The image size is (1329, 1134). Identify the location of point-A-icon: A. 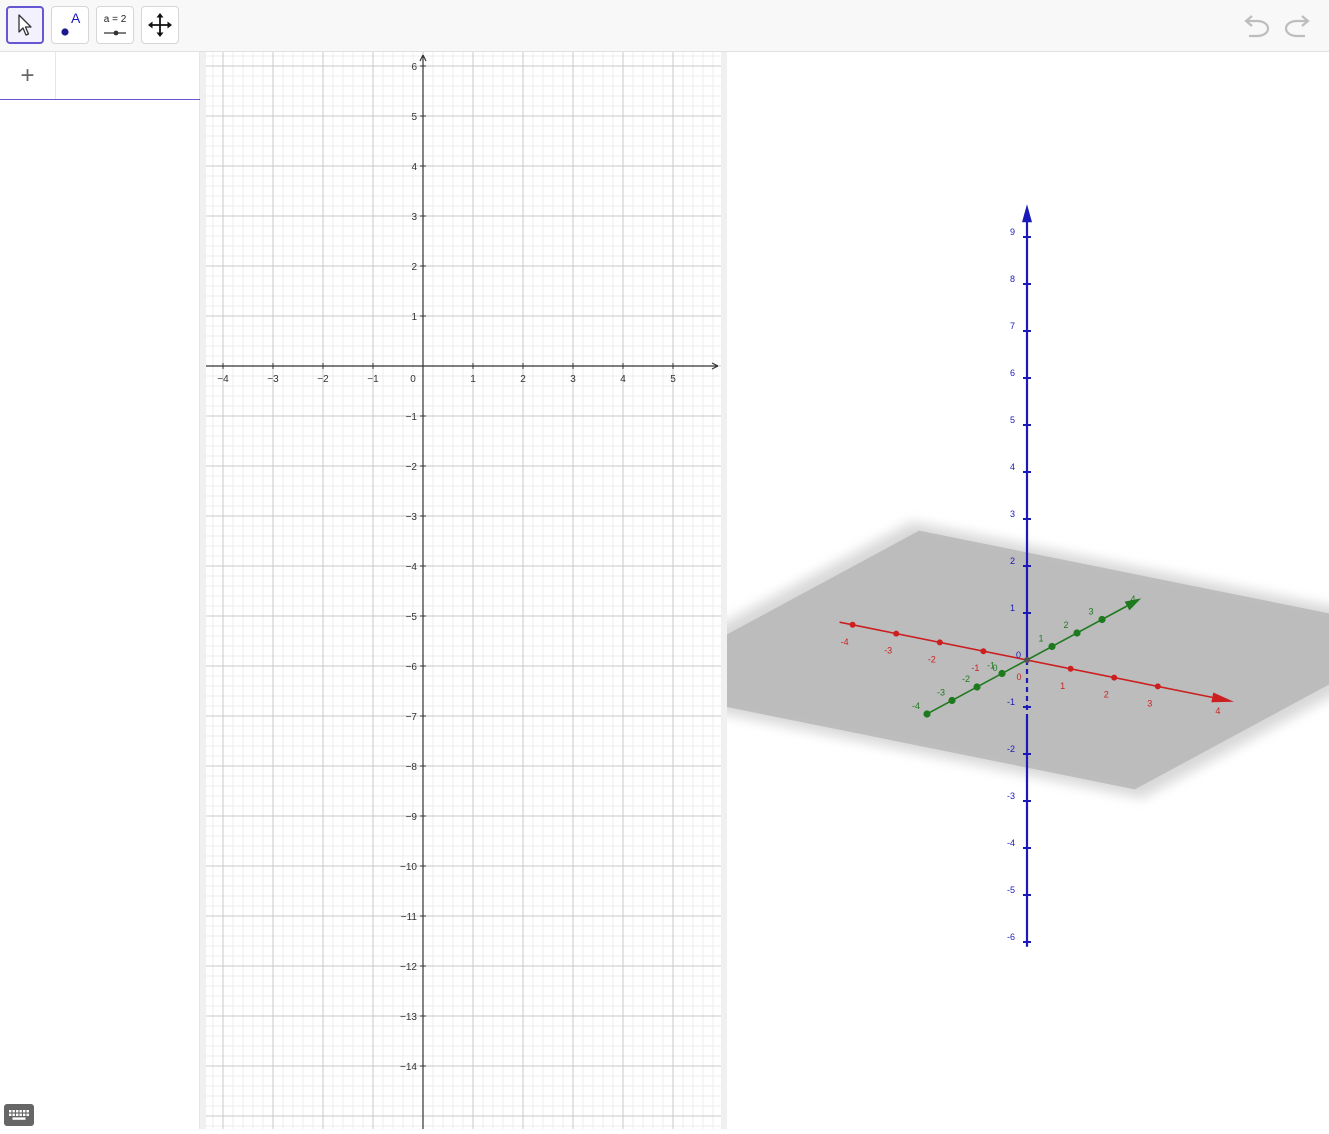
(71, 23).